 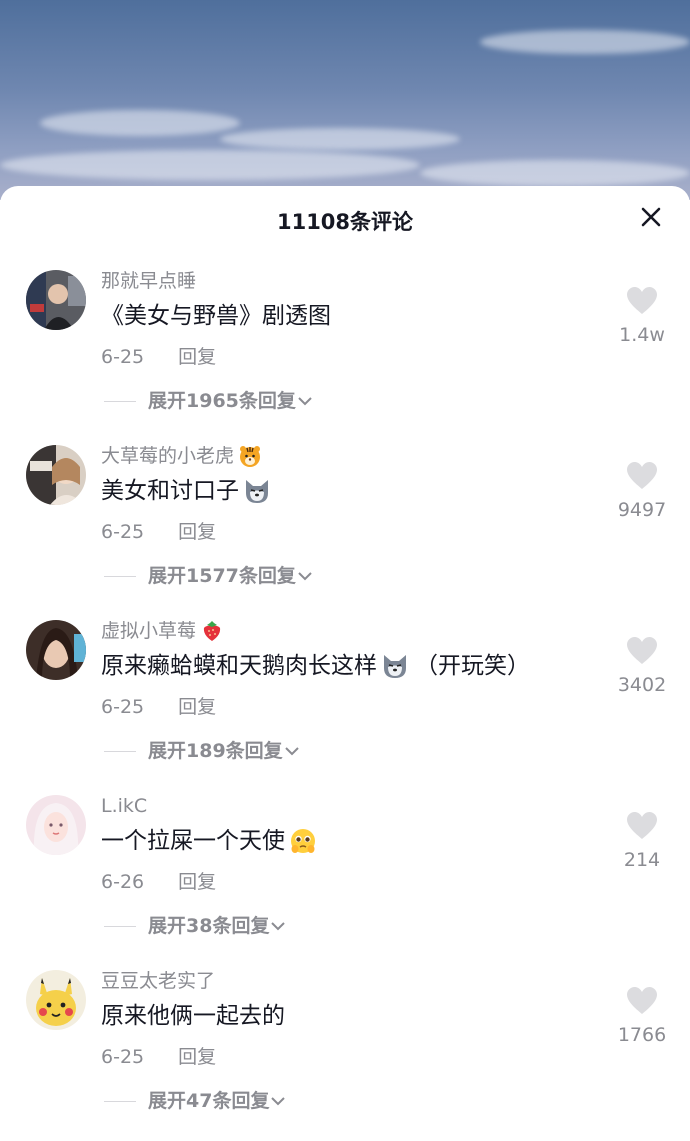 What do you see at coordinates (351, 281) in the screenshot?
I see `comment-username: 那就早点睡` at bounding box center [351, 281].